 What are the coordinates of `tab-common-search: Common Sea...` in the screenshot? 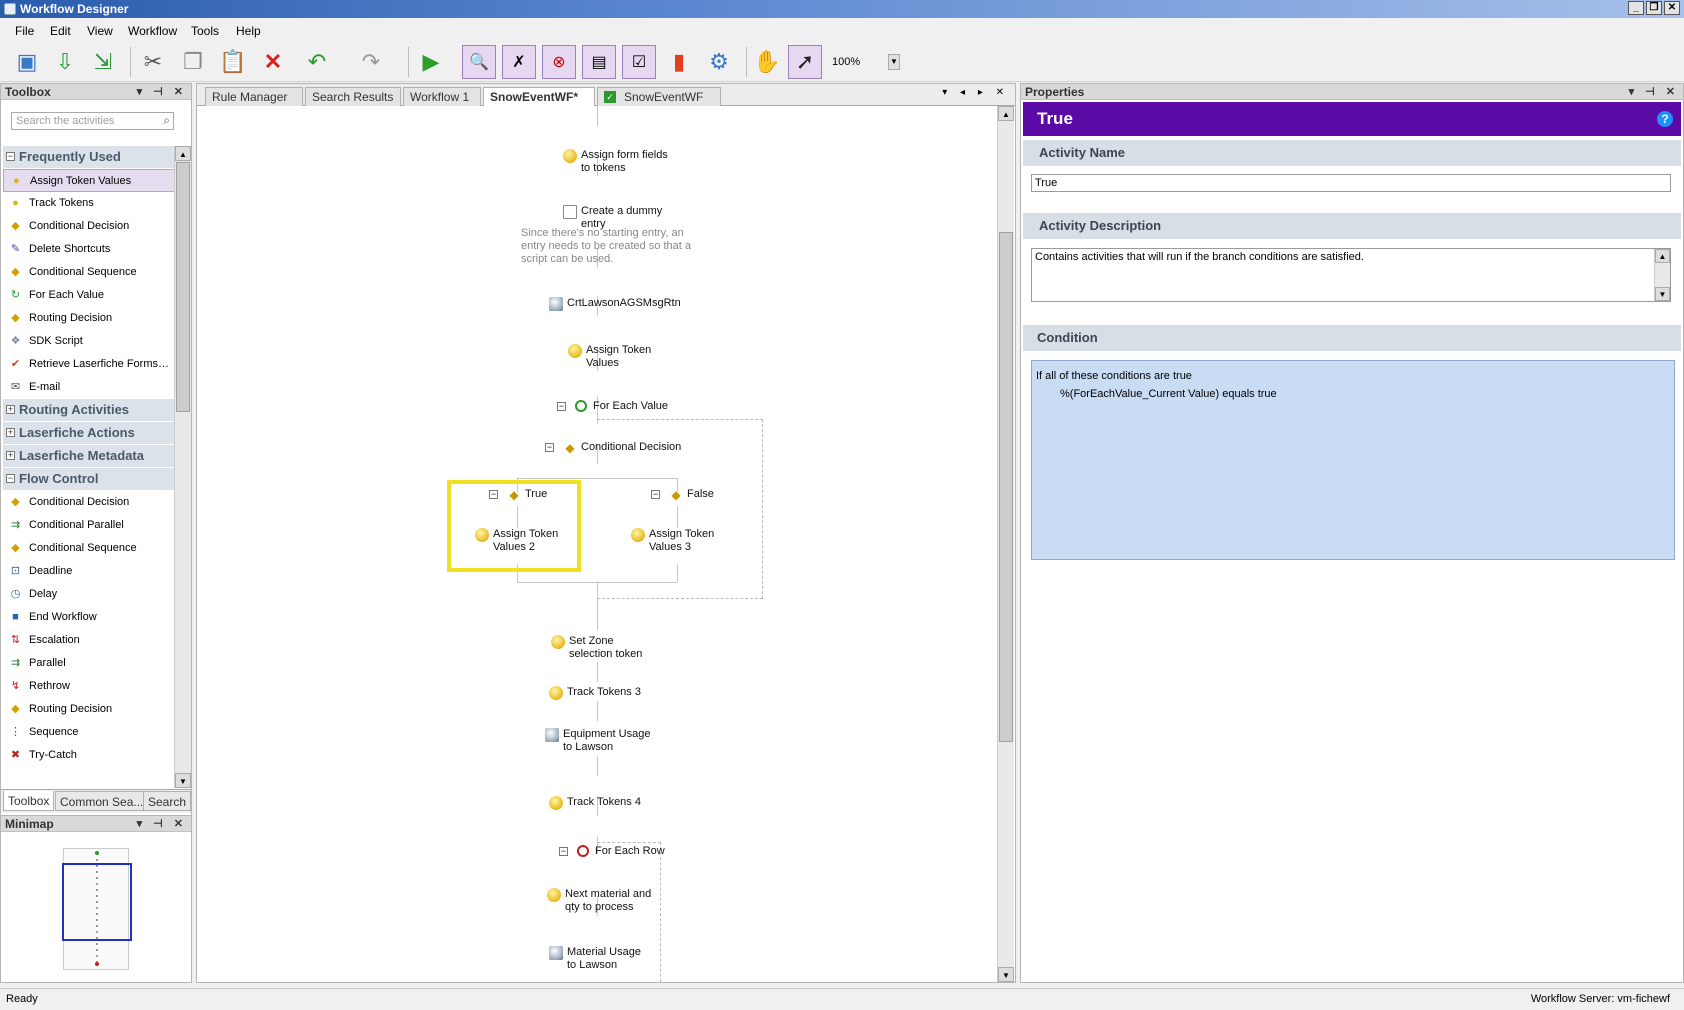 It's located at (102, 801).